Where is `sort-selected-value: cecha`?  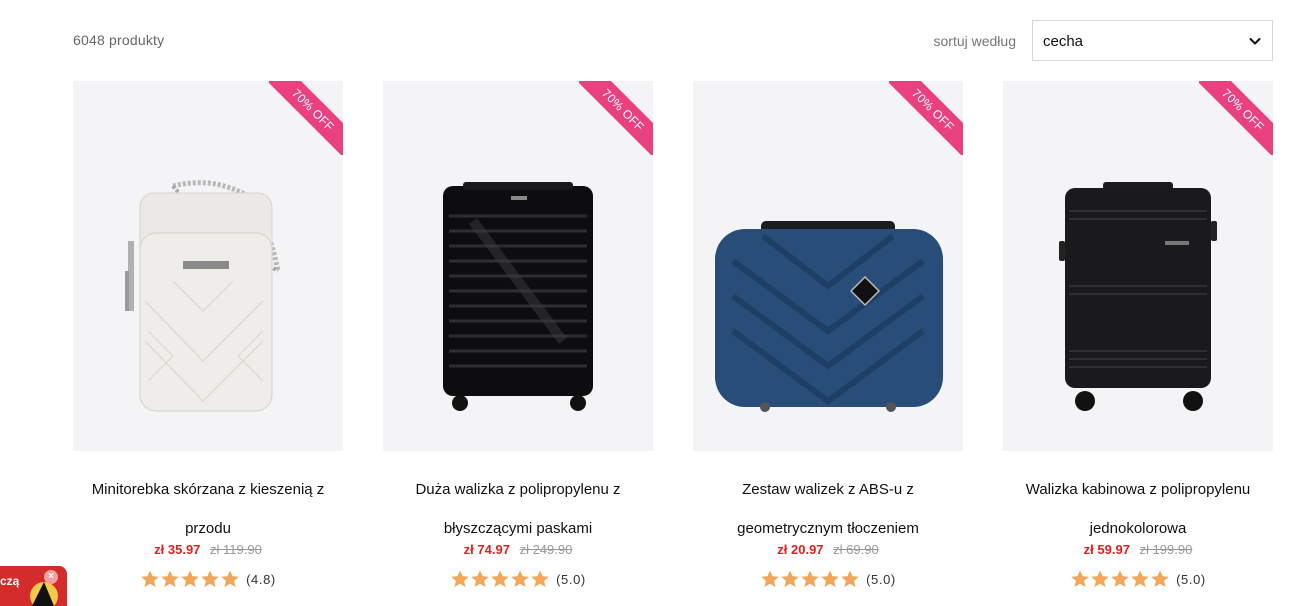
sort-selected-value: cecha is located at coordinates (1063, 41).